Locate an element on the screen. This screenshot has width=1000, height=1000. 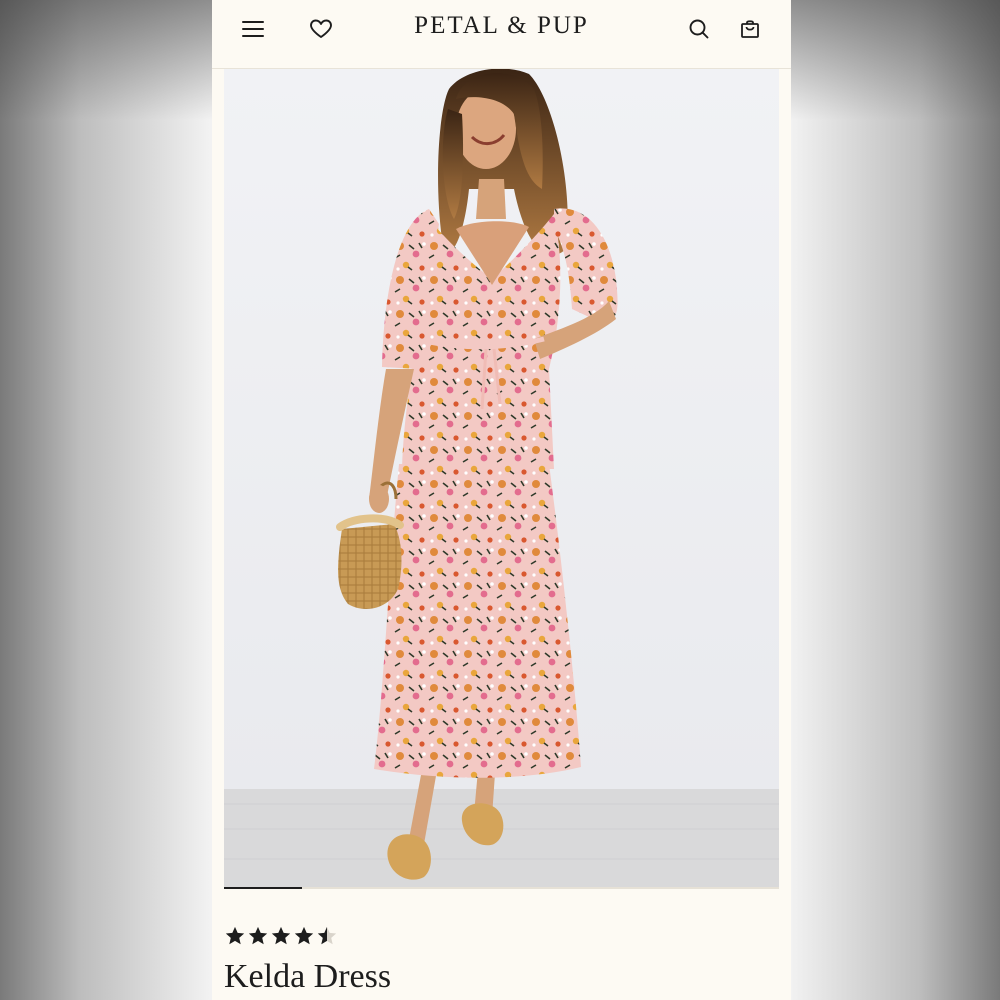
carousel-progress-track is located at coordinates (501, 888).